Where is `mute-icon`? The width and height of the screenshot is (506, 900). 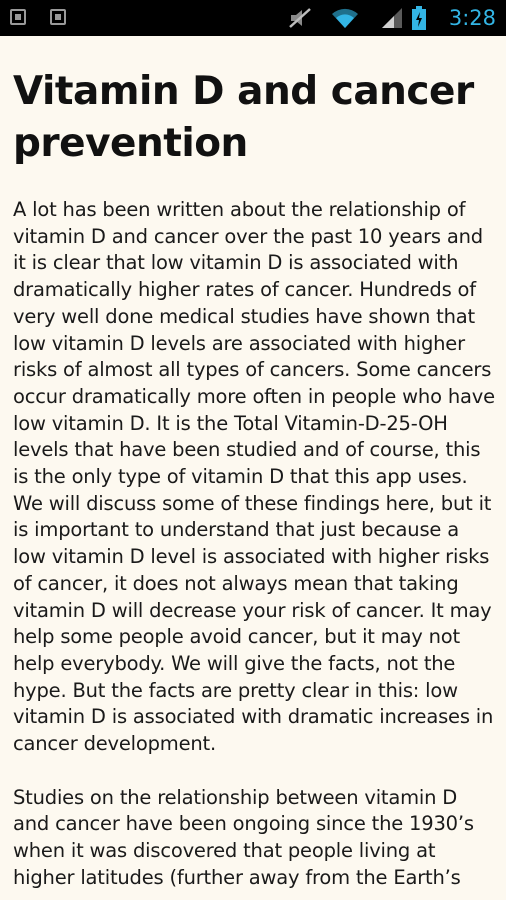 mute-icon is located at coordinates (300, 18).